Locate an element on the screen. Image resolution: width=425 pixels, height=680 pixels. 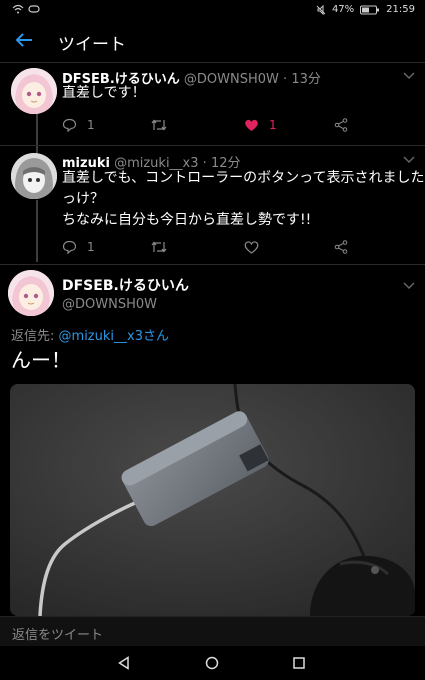
tweet-actions: 1 is located at coordinates (212, 250).